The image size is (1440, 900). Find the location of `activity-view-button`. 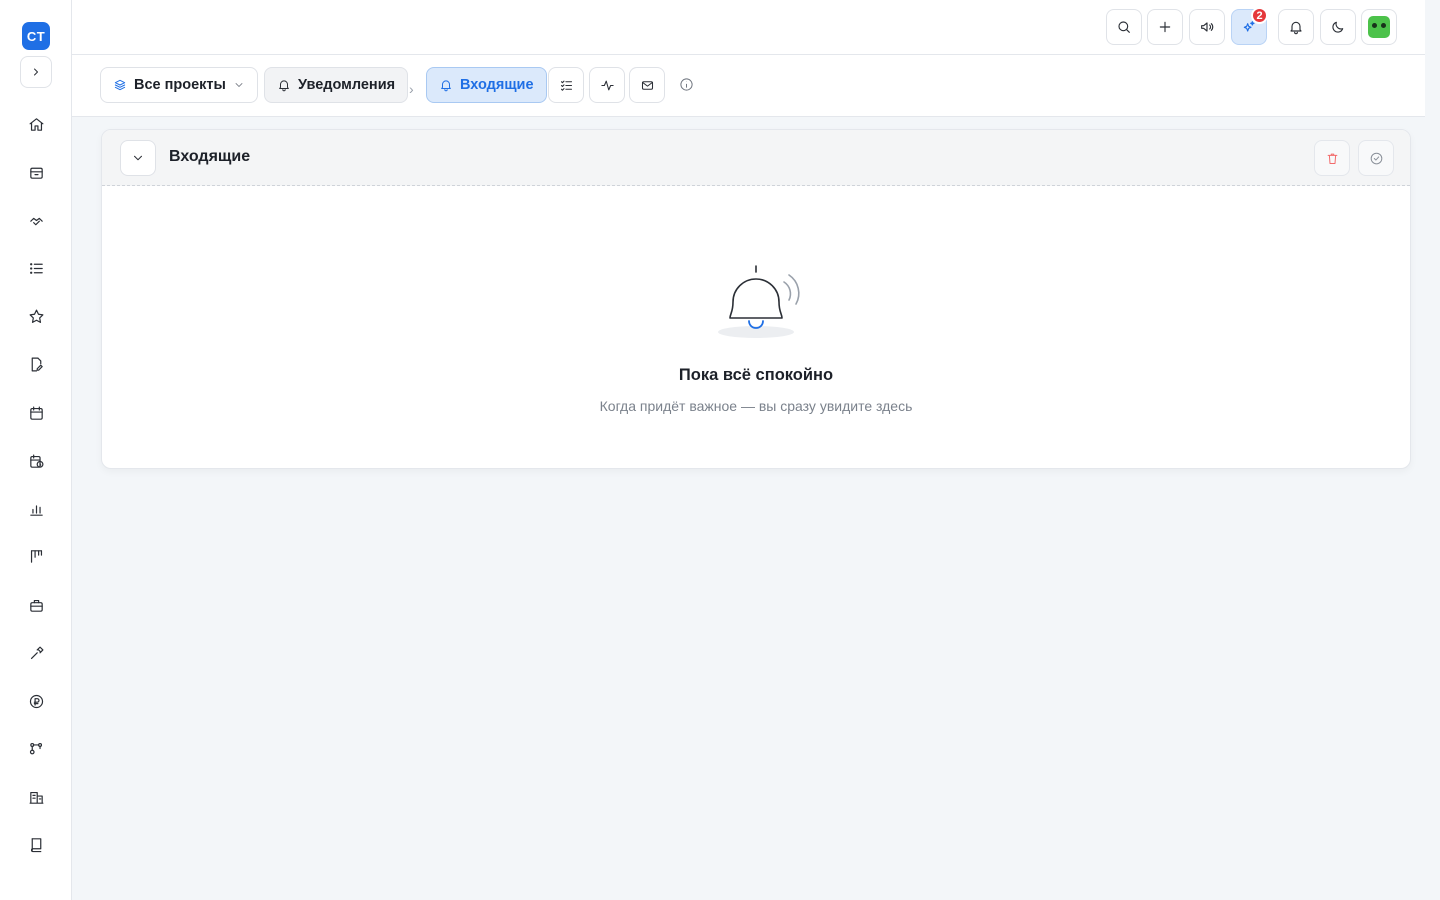

activity-view-button is located at coordinates (607, 85).